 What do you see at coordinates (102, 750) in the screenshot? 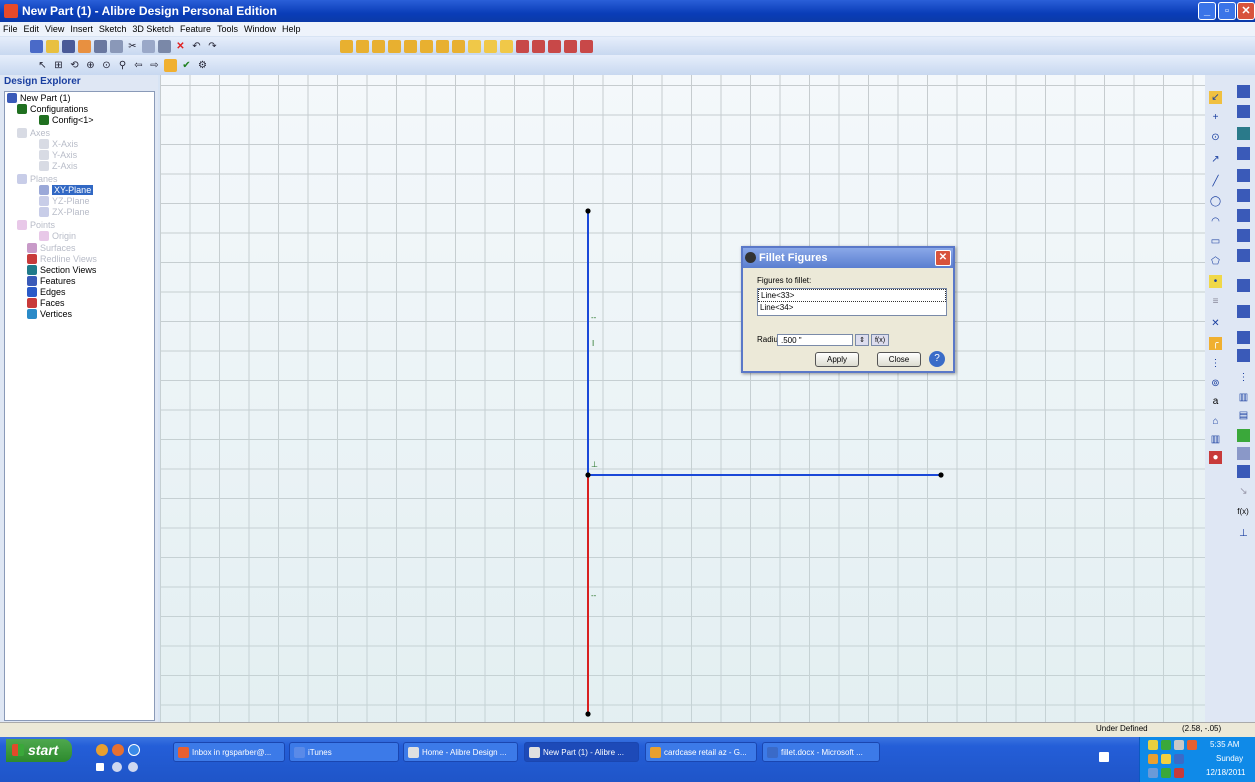
I see `quicklaunch-firefox-icon` at bounding box center [102, 750].